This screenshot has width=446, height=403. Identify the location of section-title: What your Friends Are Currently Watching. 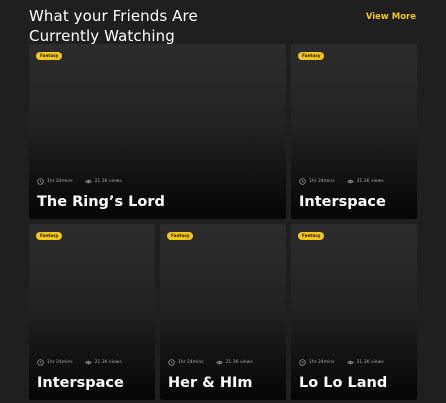
(113, 26).